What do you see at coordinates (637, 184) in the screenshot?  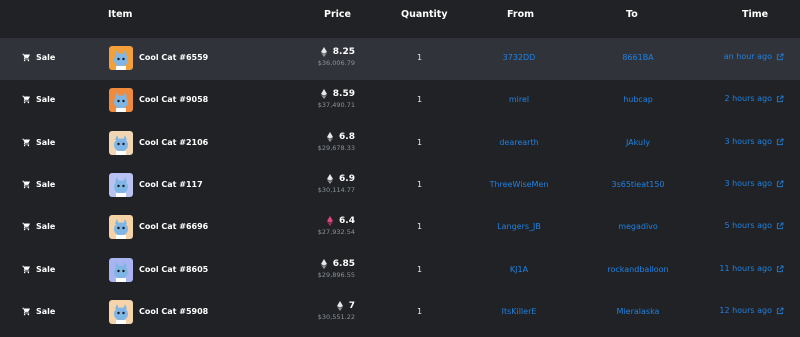 I see `to-user-link: 3s65tieat150` at bounding box center [637, 184].